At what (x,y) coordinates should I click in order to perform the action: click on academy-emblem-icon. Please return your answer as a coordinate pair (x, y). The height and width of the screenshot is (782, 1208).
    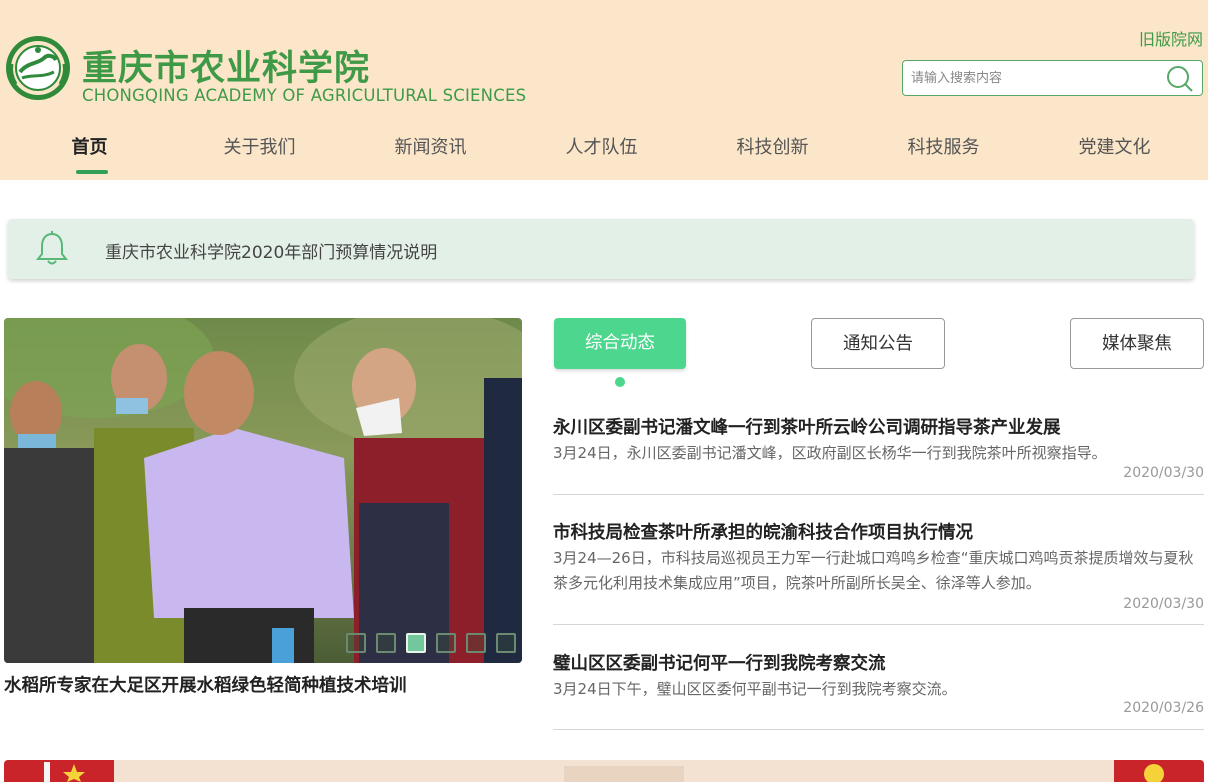
    Looking at the image, I should click on (38, 68).